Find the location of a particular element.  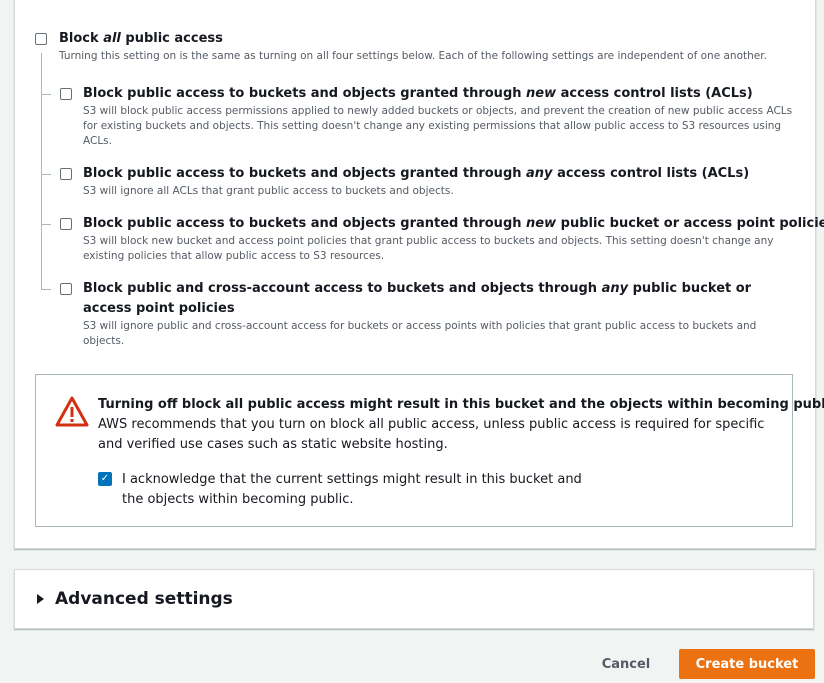

acknowledge-checkbox: ✓ is located at coordinates (105, 479).